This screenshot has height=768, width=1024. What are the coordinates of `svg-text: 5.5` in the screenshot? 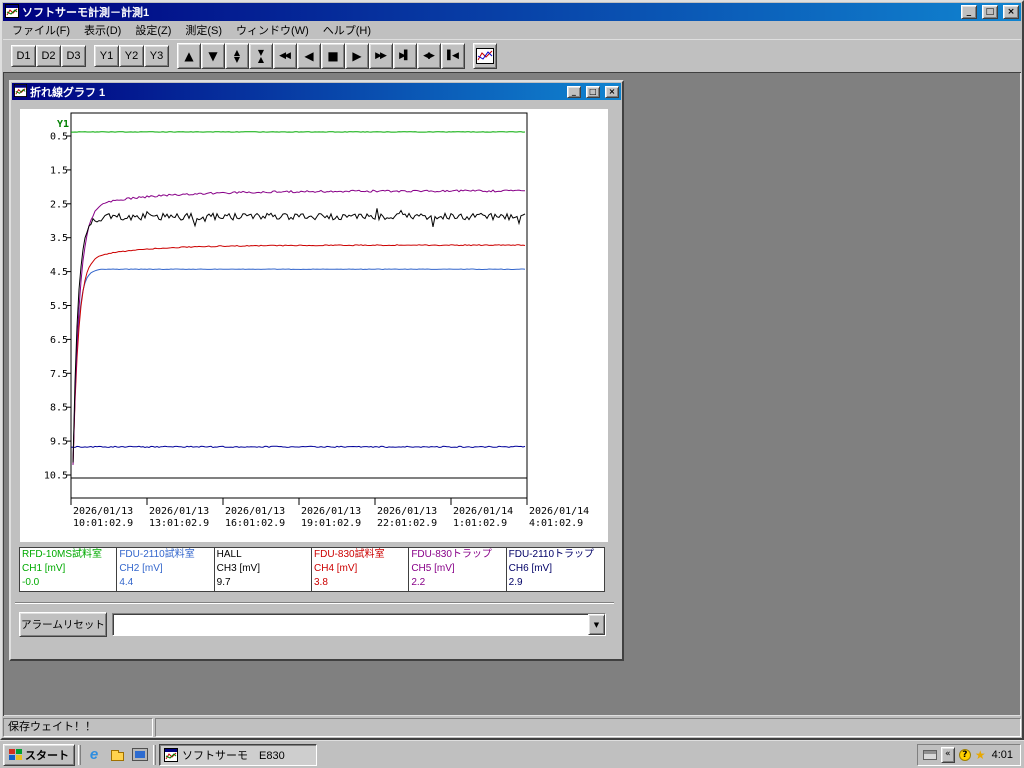 It's located at (59, 306).